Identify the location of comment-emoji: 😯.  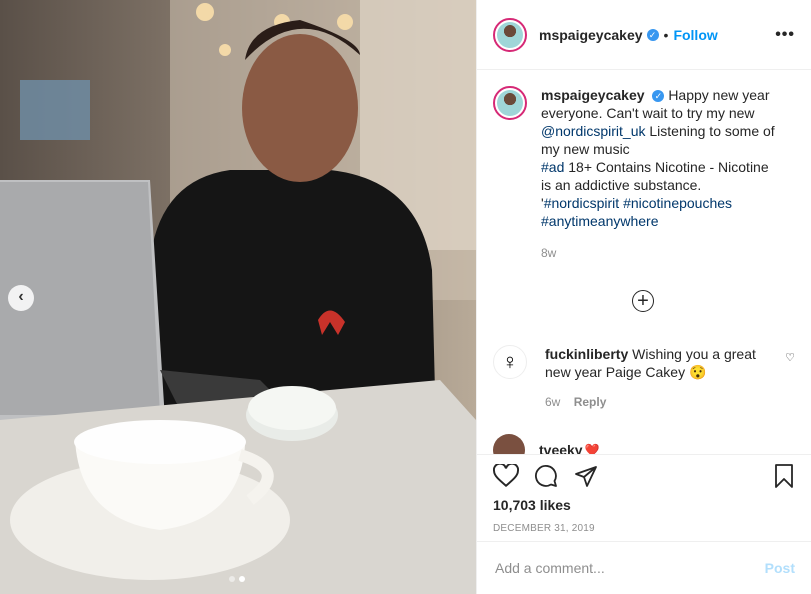
(697, 372).